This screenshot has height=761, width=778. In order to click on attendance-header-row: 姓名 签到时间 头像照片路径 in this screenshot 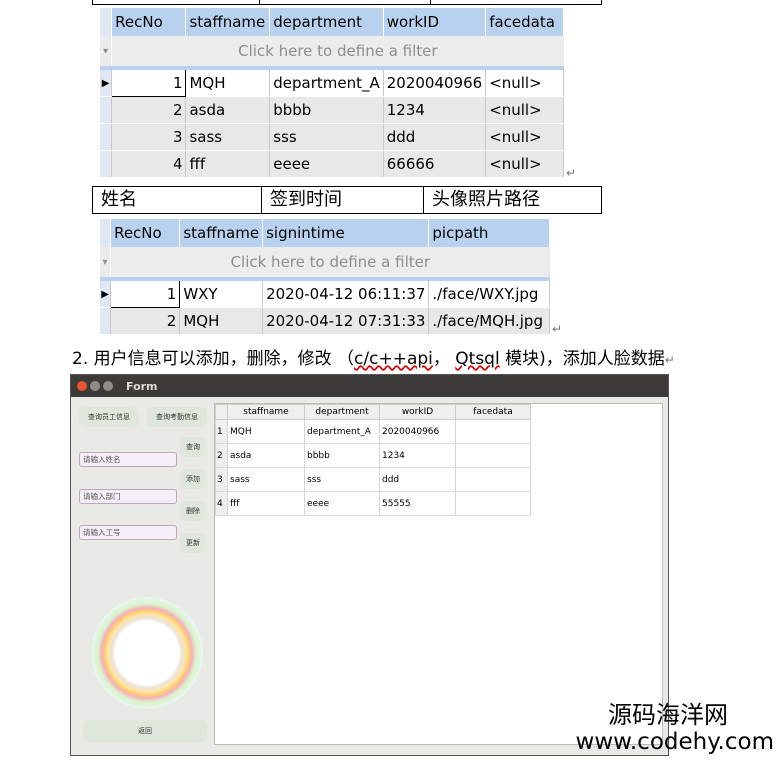, I will do `click(347, 200)`.